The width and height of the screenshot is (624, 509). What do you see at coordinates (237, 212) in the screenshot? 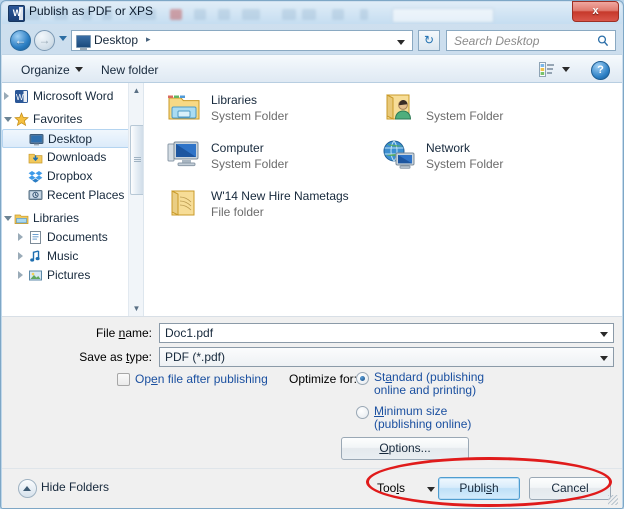
I see `file-item-type: File folder` at bounding box center [237, 212].